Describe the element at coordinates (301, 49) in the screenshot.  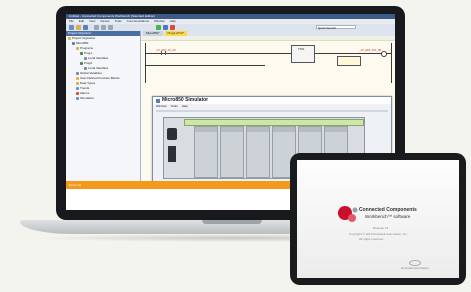
I see `block-label: TON` at that location.